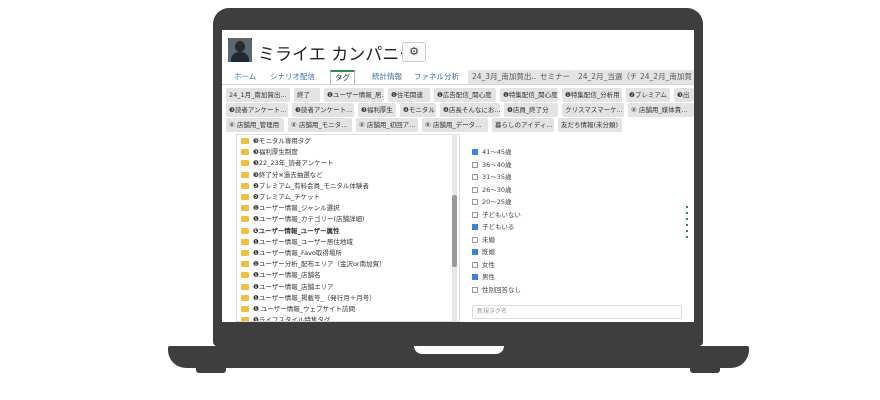  I want to click on tree-scroll-thumb, so click(454, 231).